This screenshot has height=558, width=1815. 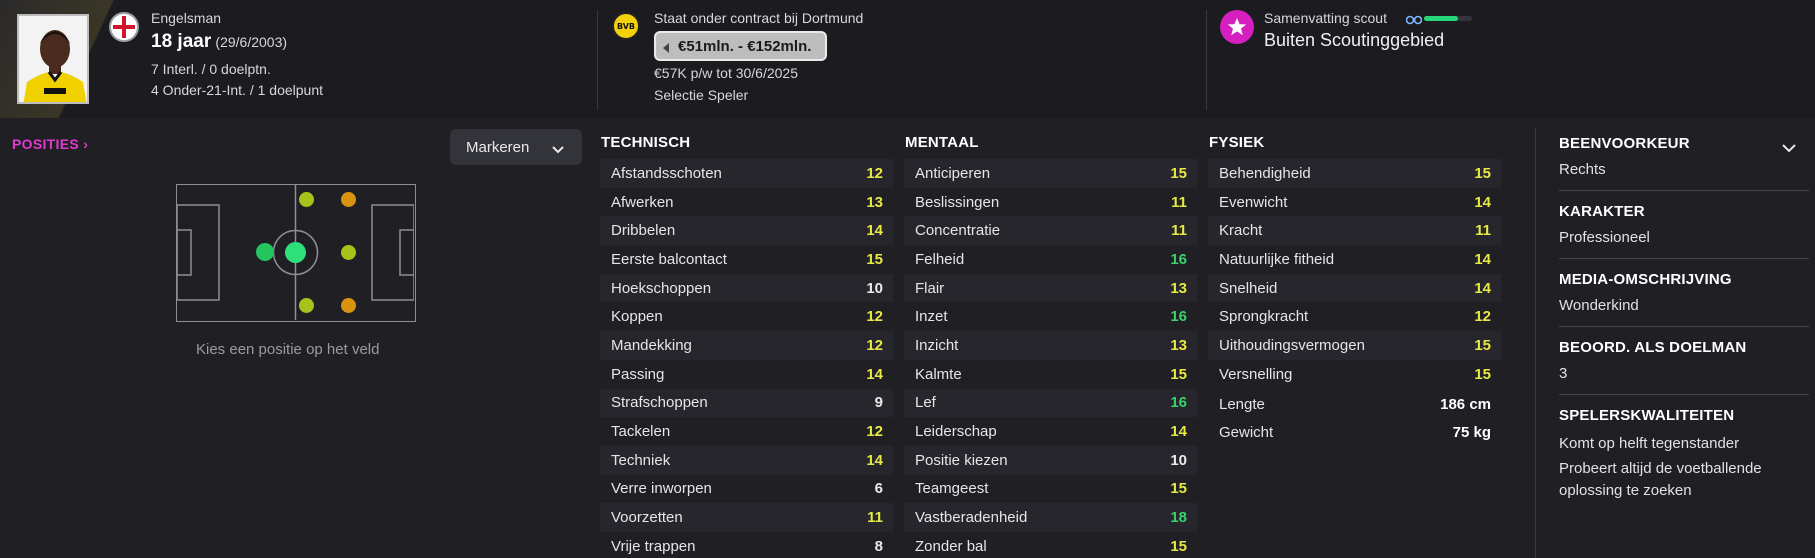 I want to click on attribute-name: Tackelen, so click(x=641, y=432).